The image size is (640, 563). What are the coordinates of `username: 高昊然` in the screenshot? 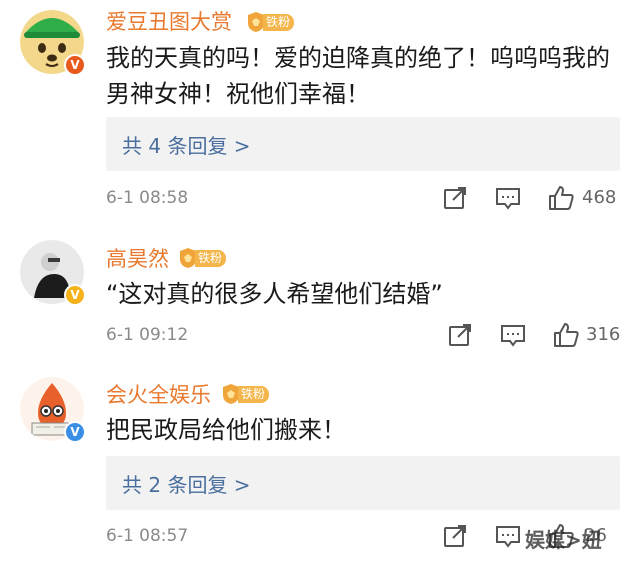 It's located at (137, 258).